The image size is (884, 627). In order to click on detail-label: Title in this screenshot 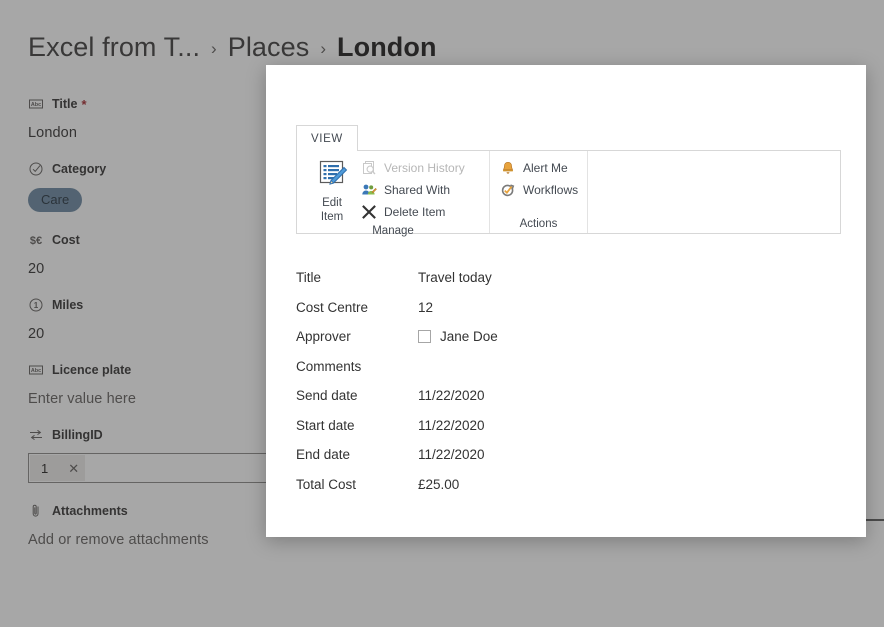, I will do `click(309, 277)`.